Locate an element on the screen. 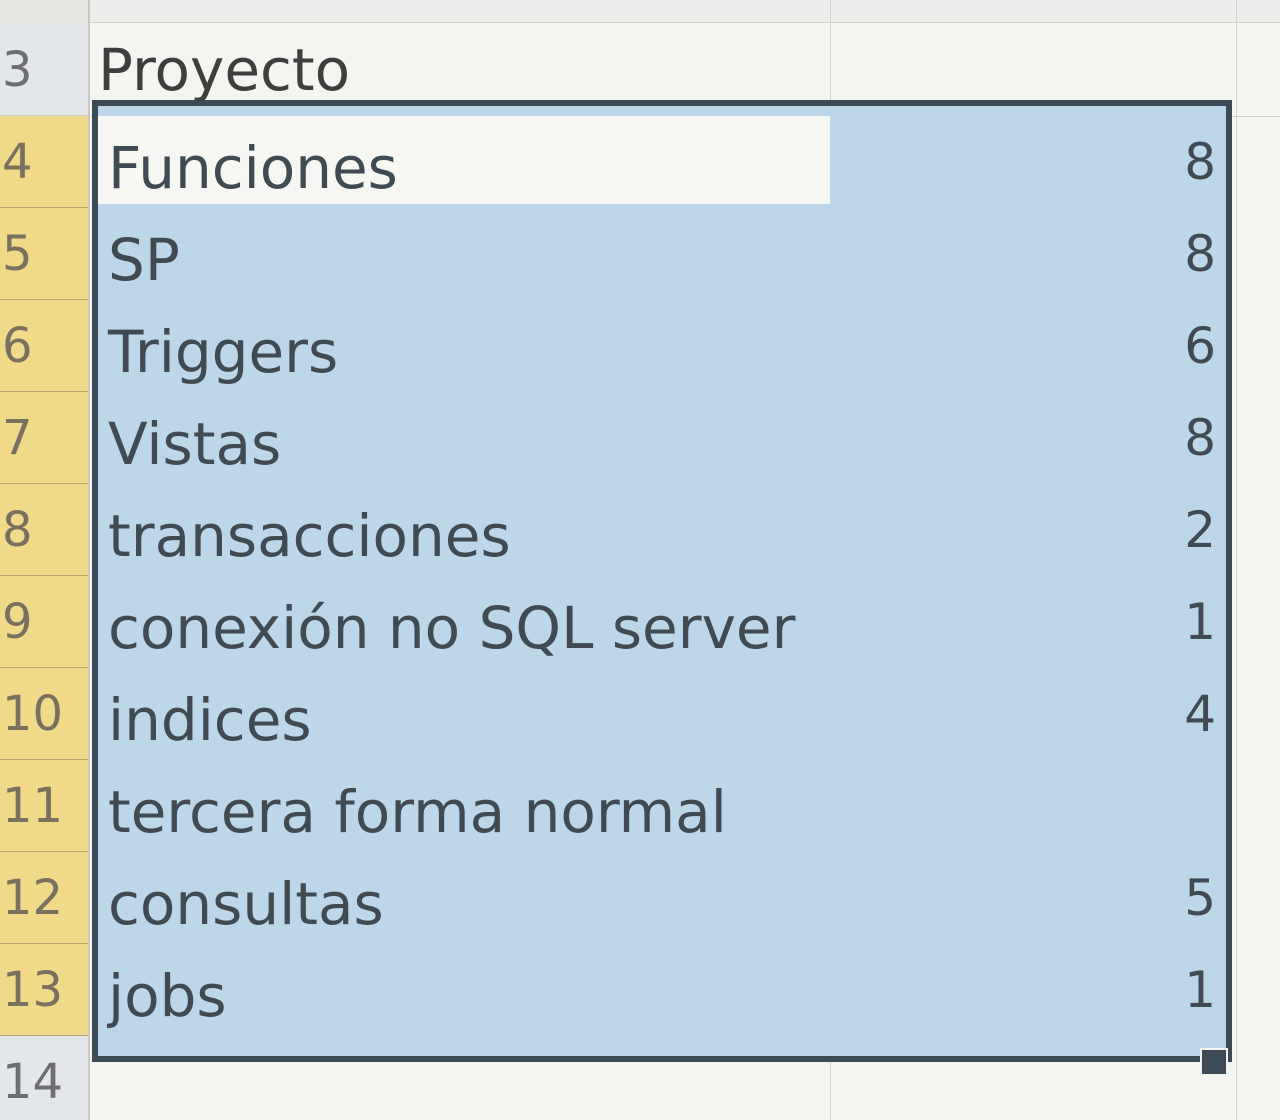 The width and height of the screenshot is (1280, 1120). cell-label: tercera forma normal is located at coordinates (417, 812).